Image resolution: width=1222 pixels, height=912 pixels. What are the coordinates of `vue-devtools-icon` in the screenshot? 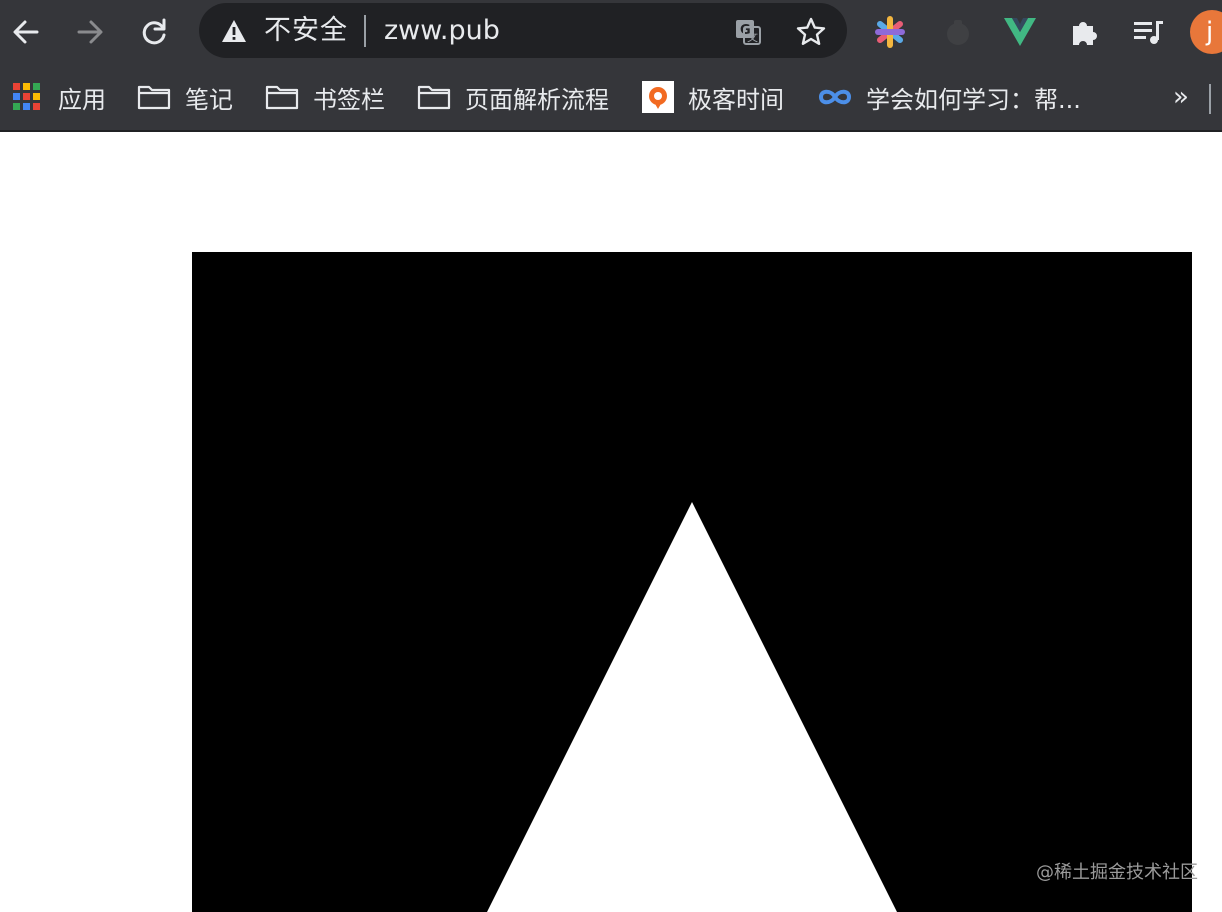 It's located at (1020, 32).